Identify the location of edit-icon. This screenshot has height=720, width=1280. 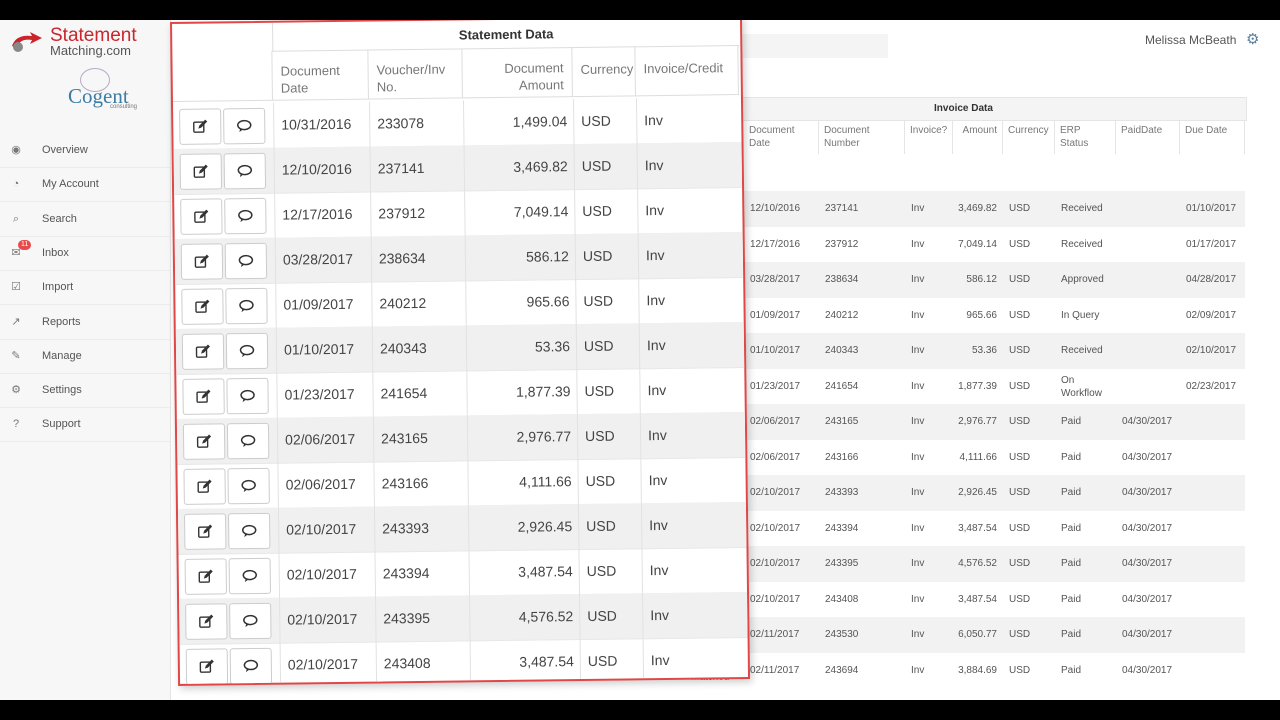
(204, 486).